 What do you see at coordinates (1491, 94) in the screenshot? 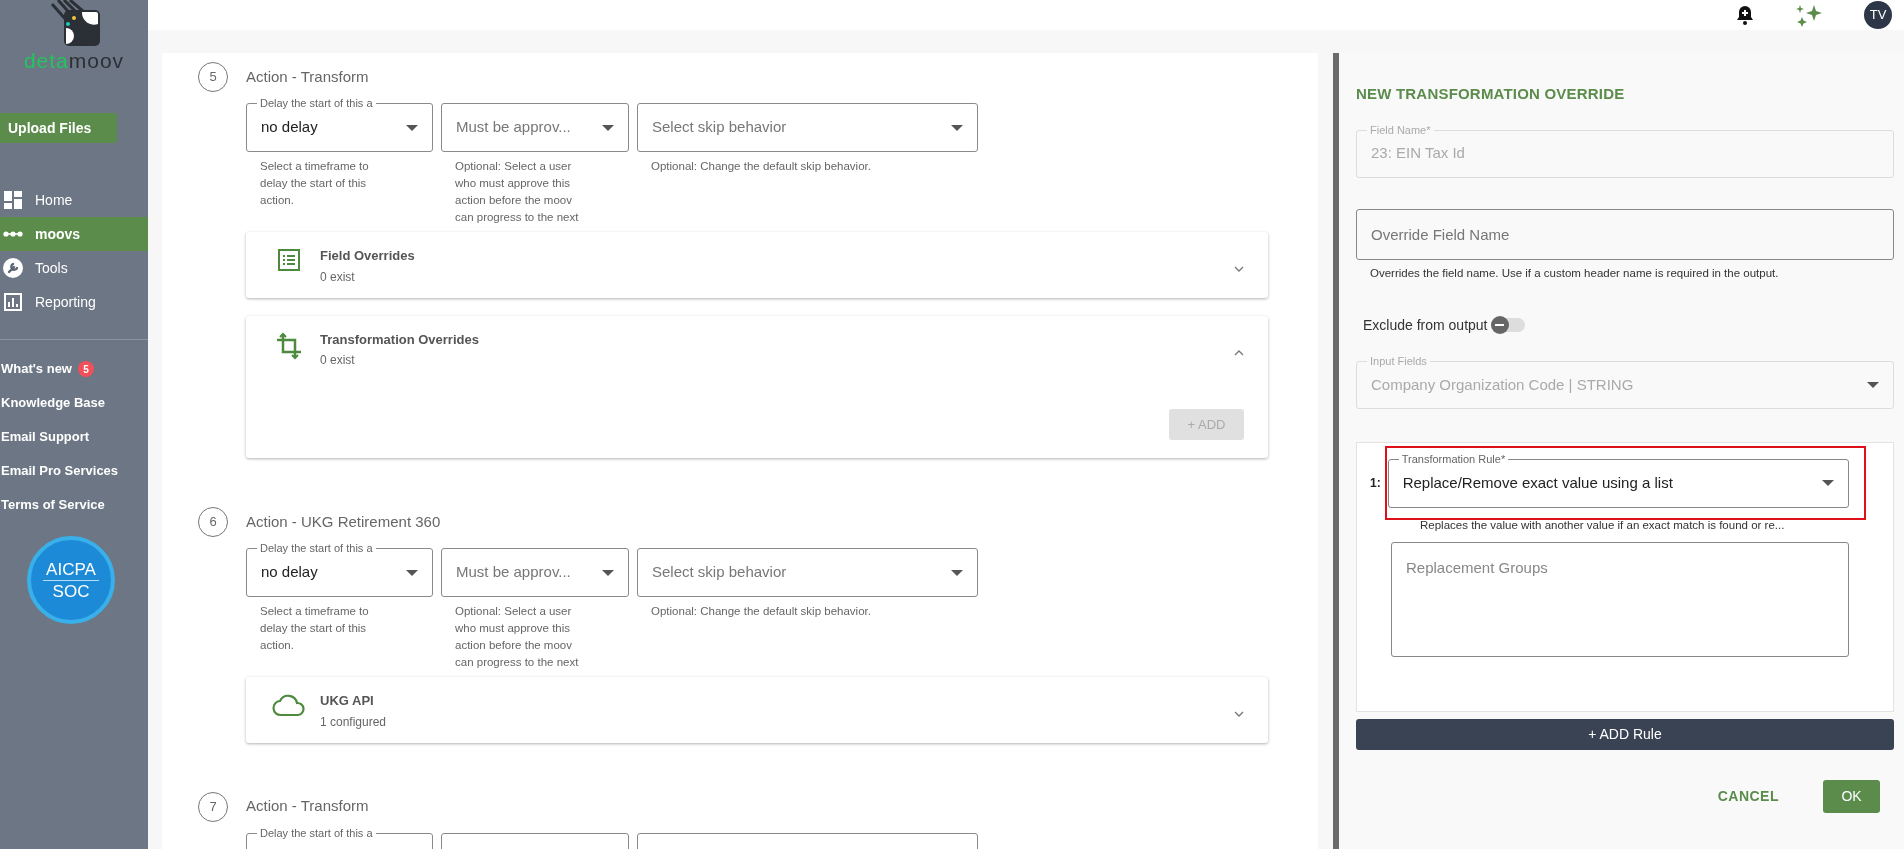
I see `panel-heading: NEW TRANSFORMATION OVERRIDE` at bounding box center [1491, 94].